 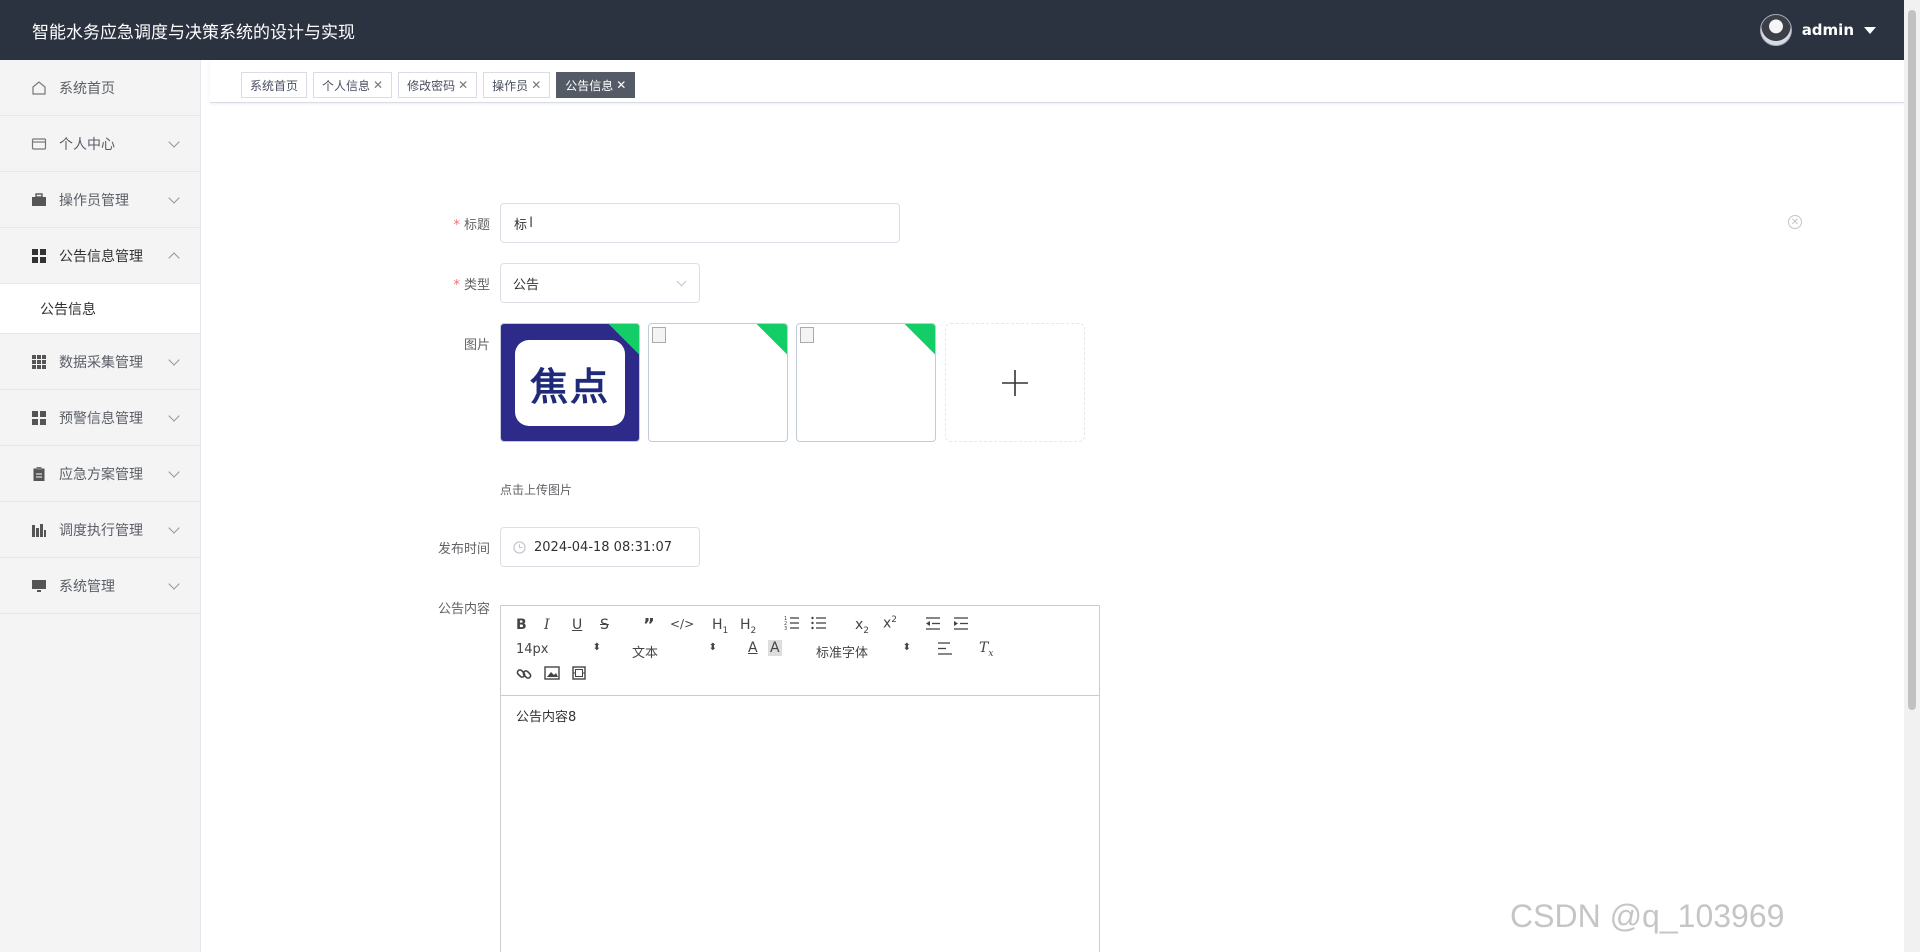 What do you see at coordinates (100, 309) in the screenshot?
I see `sidebar-subitem-notice: 公告信息` at bounding box center [100, 309].